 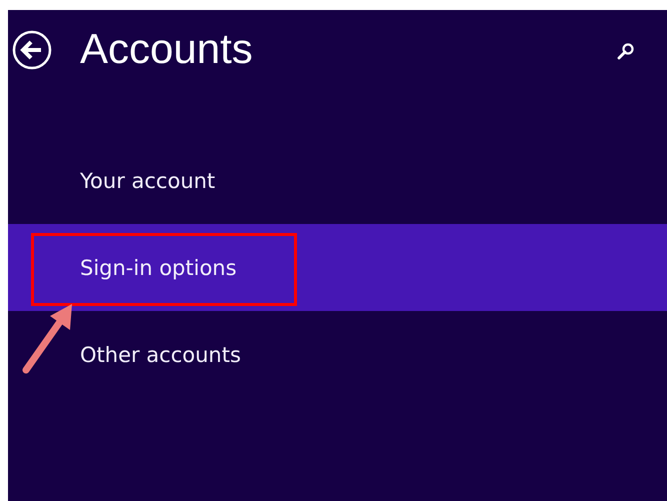 What do you see at coordinates (160, 354) in the screenshot?
I see `nav-item-label: Other accounts` at bounding box center [160, 354].